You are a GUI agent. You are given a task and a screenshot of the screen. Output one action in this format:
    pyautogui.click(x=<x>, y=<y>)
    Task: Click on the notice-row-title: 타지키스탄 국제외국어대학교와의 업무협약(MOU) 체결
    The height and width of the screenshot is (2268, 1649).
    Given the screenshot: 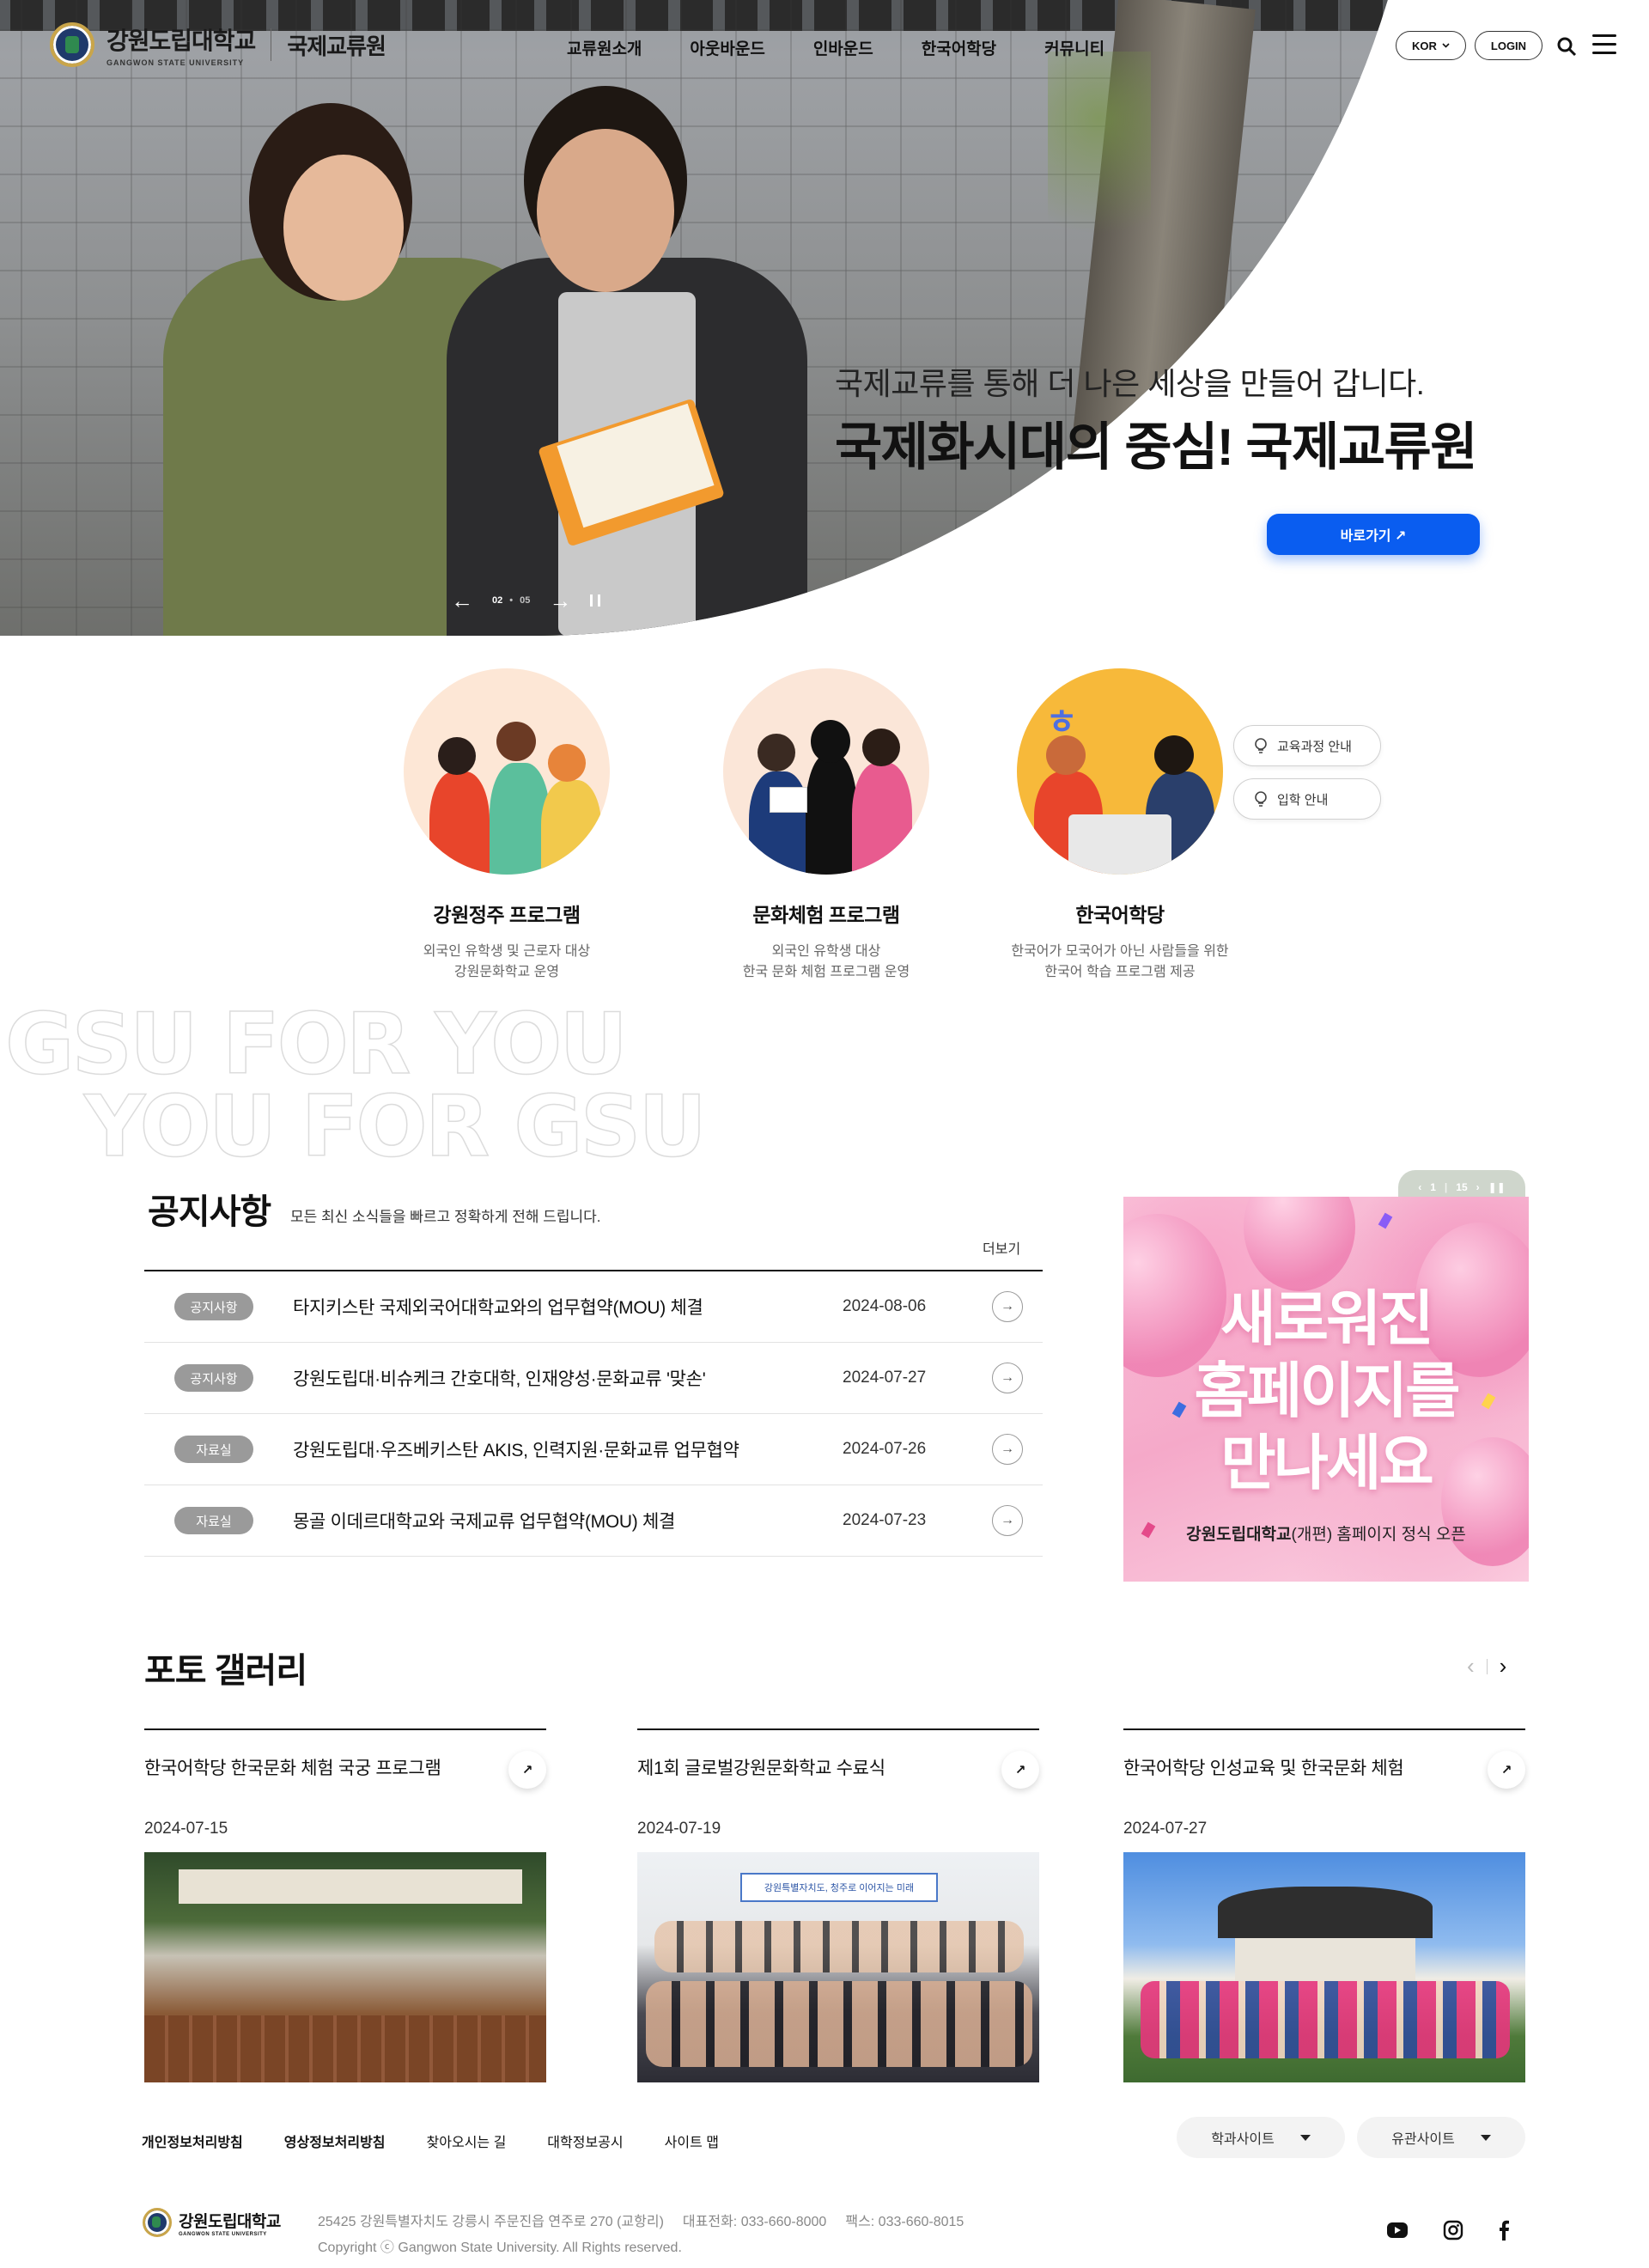 What is the action you would take?
    pyautogui.click(x=568, y=1307)
    